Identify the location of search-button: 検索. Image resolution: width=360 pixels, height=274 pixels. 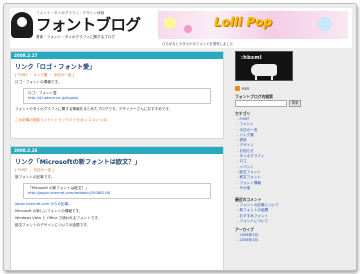
(295, 103).